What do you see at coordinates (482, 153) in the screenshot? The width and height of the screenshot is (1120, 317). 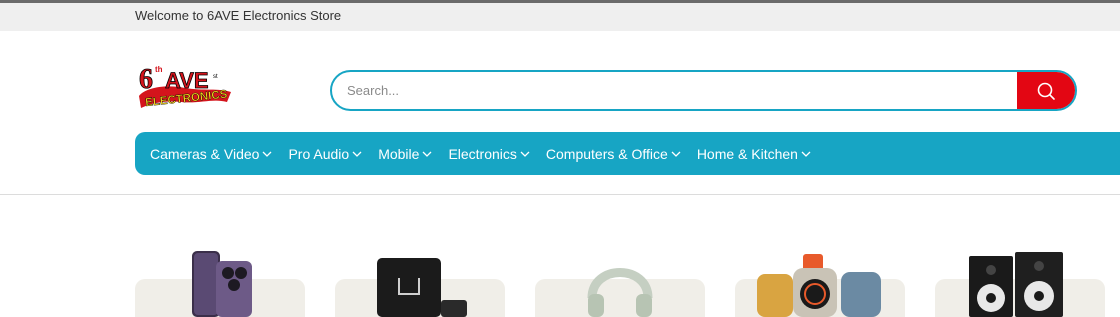 I see `nav-item-label: Electronics` at bounding box center [482, 153].